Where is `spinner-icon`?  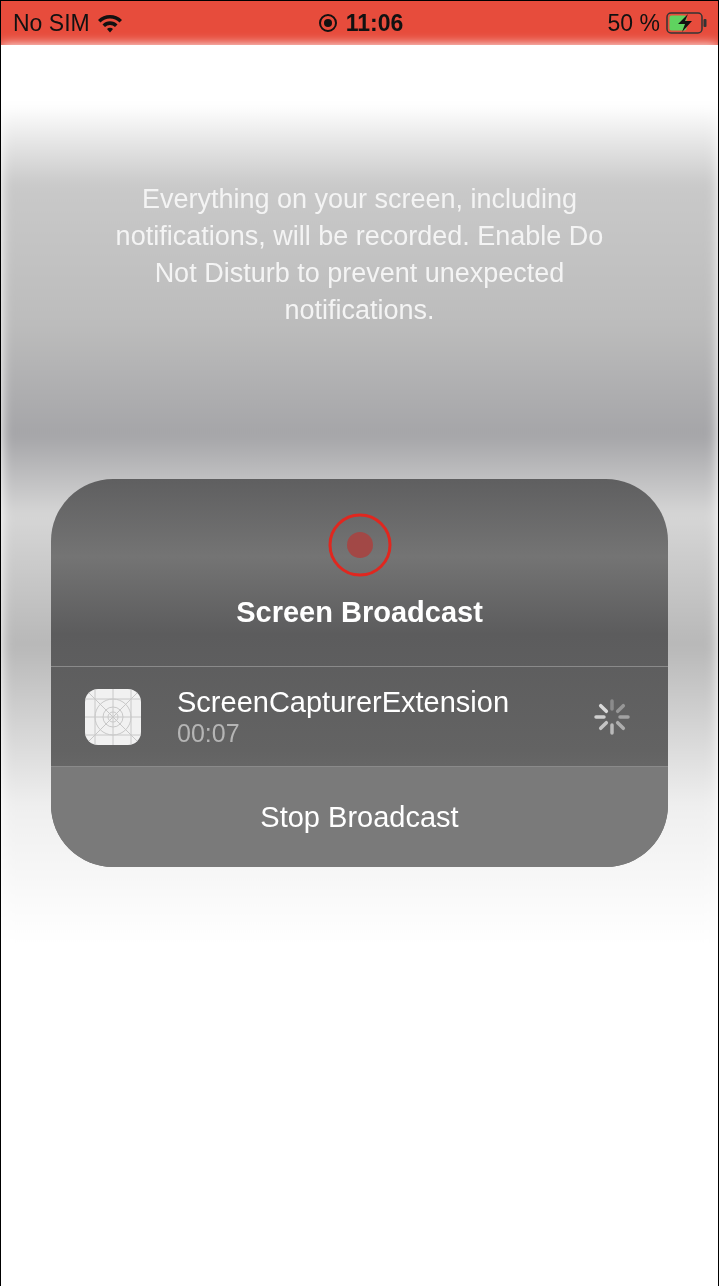
spinner-icon is located at coordinates (612, 716).